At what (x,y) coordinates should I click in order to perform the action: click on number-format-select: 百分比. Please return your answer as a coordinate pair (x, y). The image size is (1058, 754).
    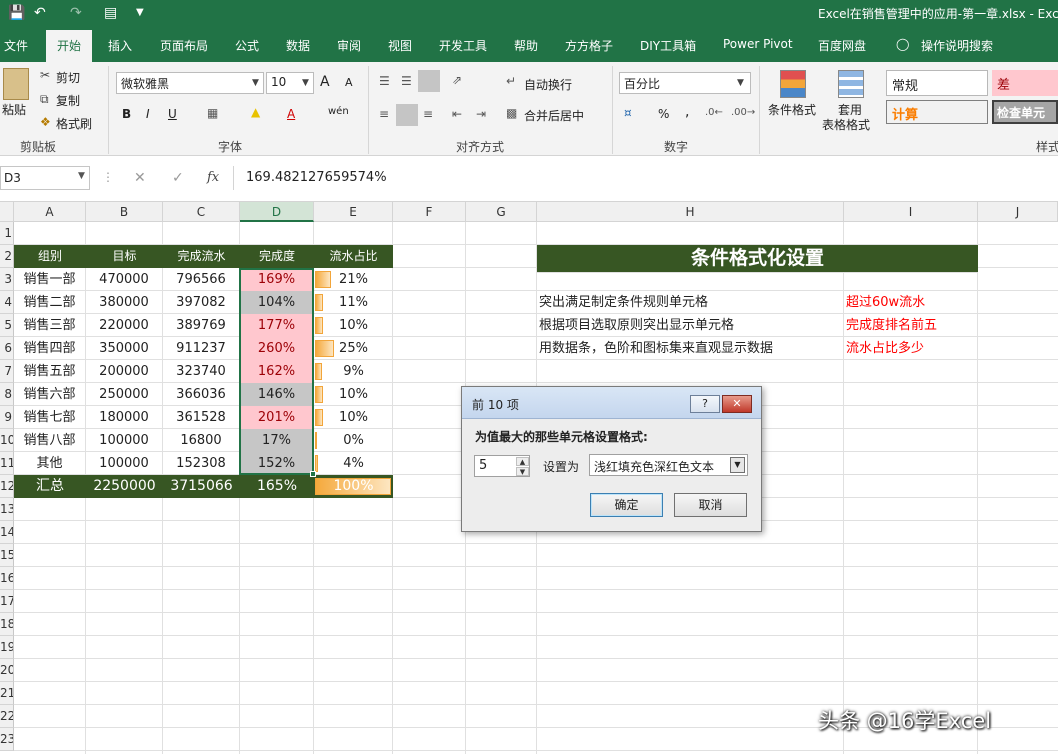
    Looking at the image, I should click on (685, 83).